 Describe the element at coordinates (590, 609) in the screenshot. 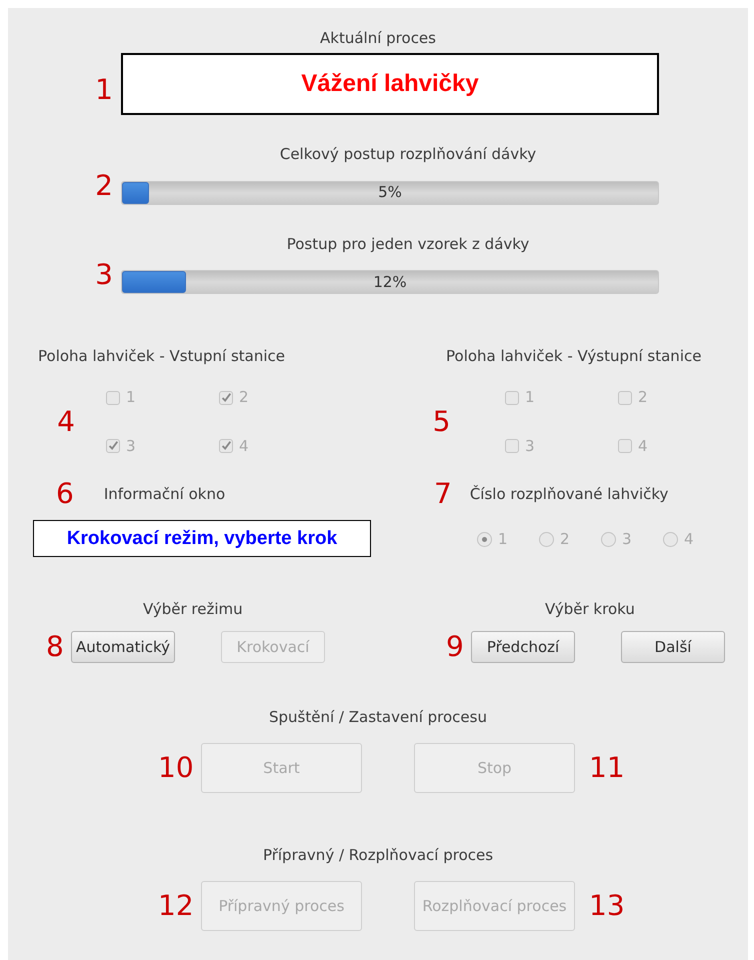

I see `section-label: Výběr kroku` at that location.